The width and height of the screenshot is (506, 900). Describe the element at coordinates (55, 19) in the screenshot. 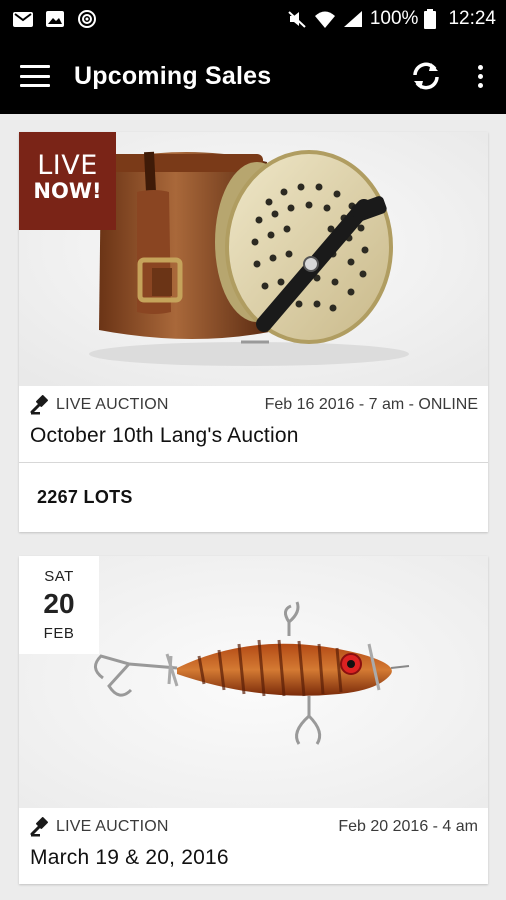

I see `gallery-icon` at that location.